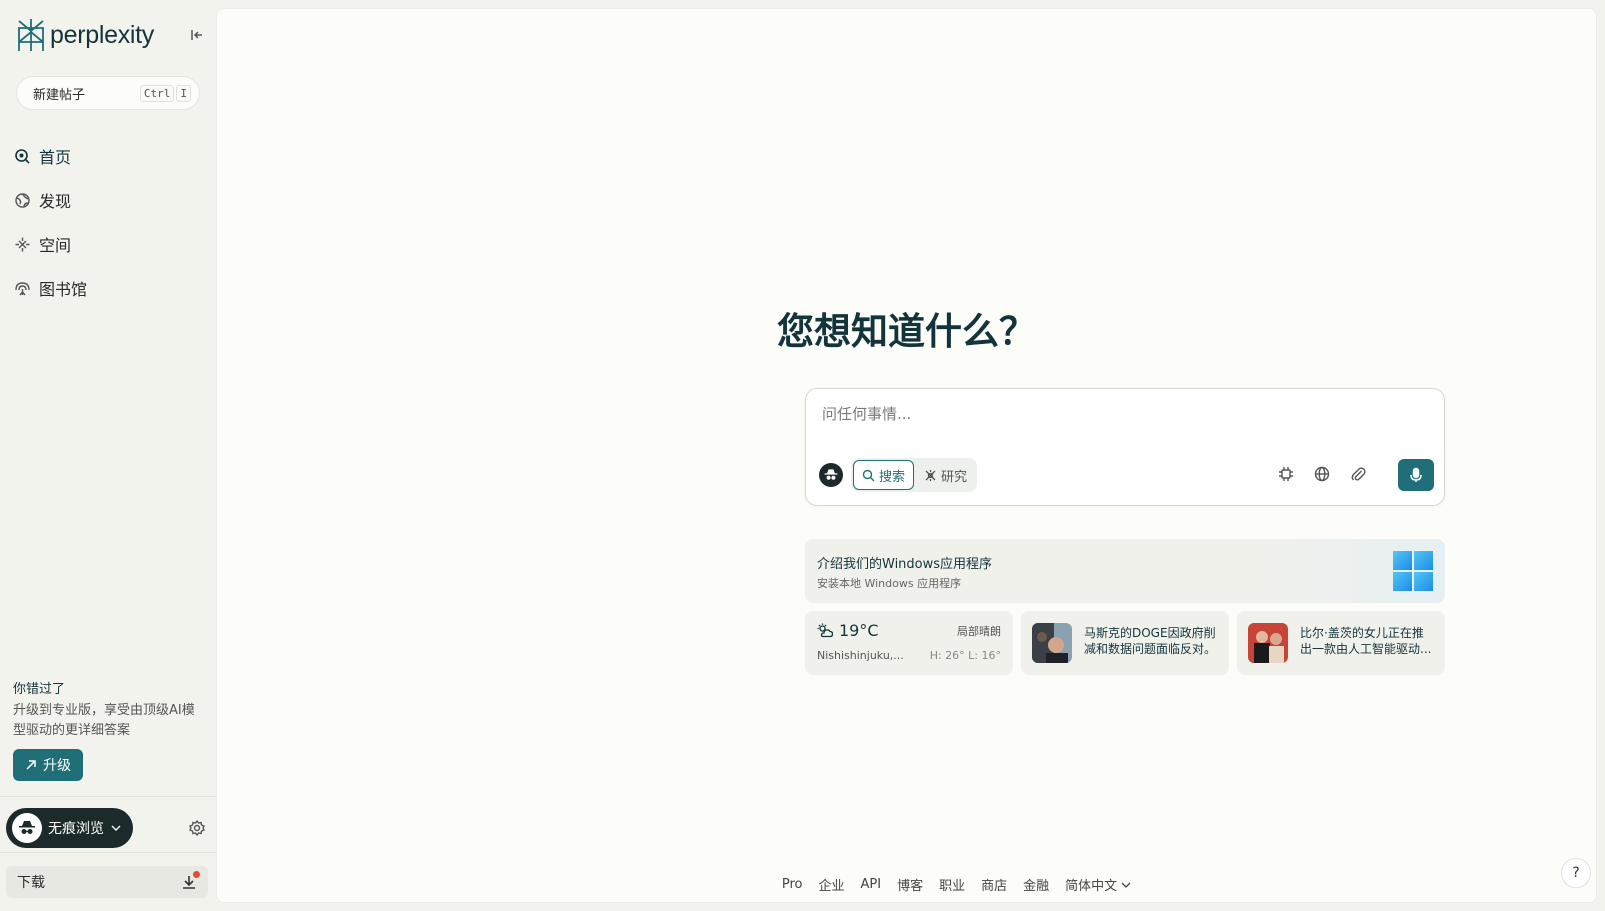 This screenshot has height=911, width=1605. I want to click on perplexity-logo-icon, so click(31, 35).